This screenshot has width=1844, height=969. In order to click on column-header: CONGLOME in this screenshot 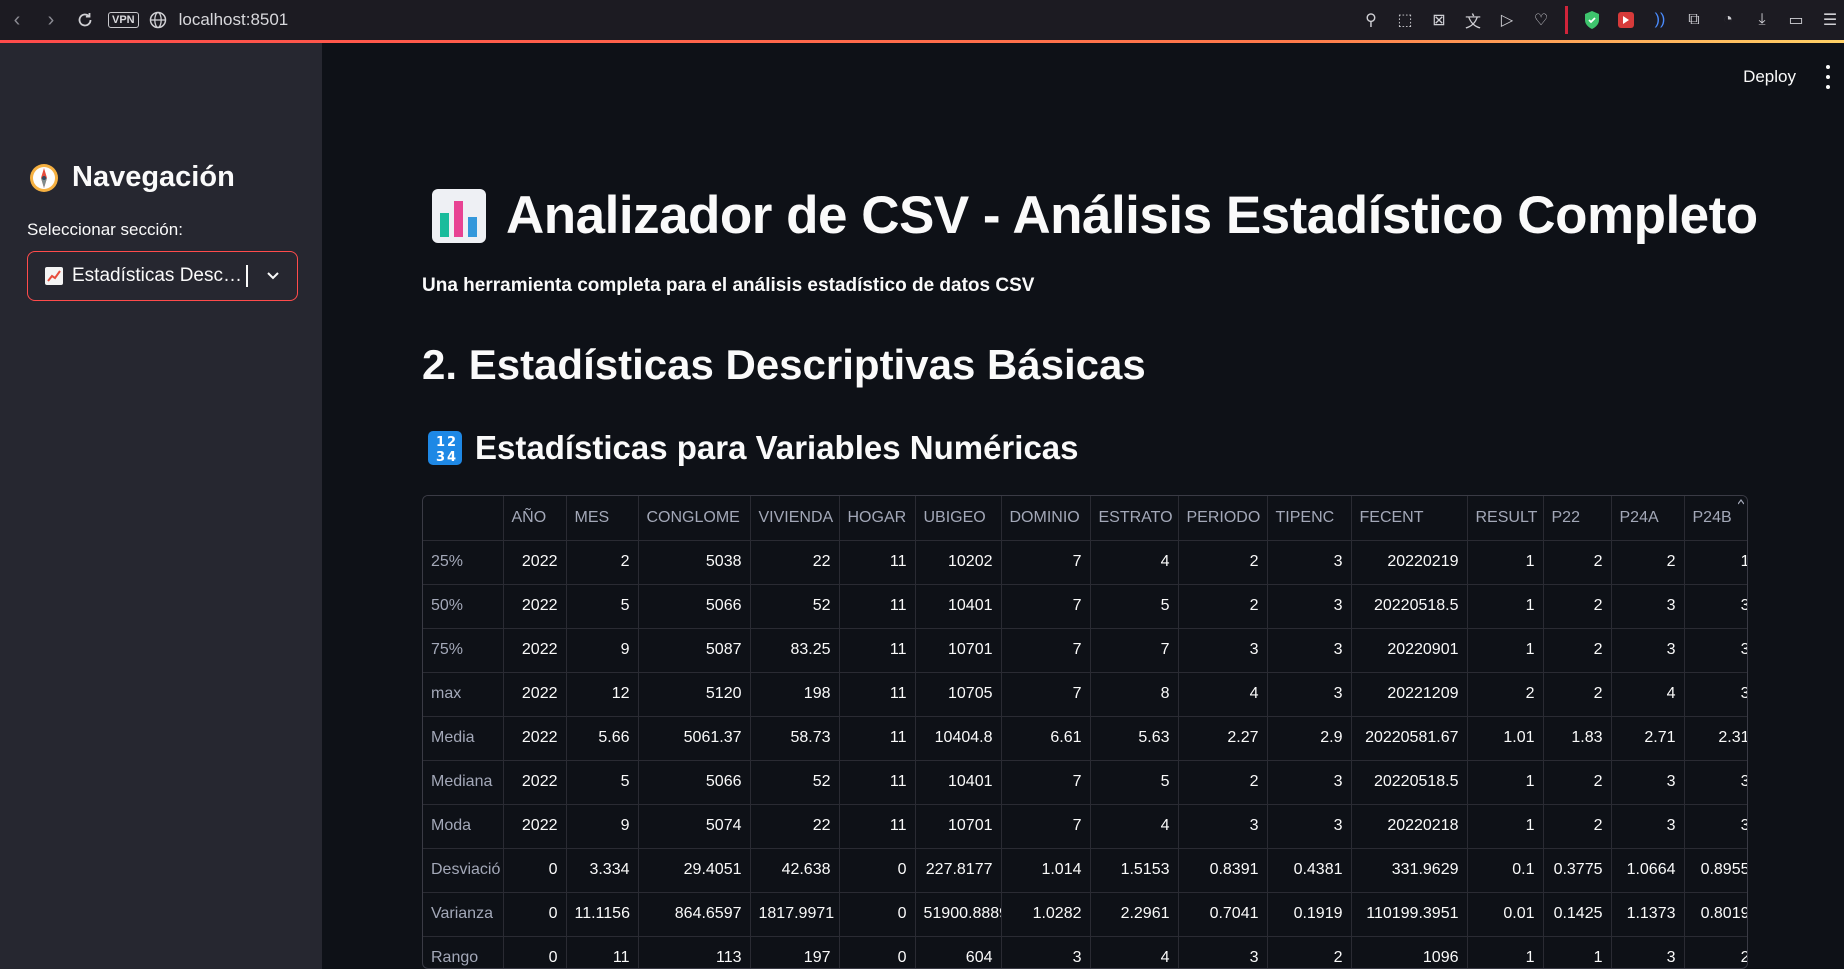, I will do `click(694, 518)`.